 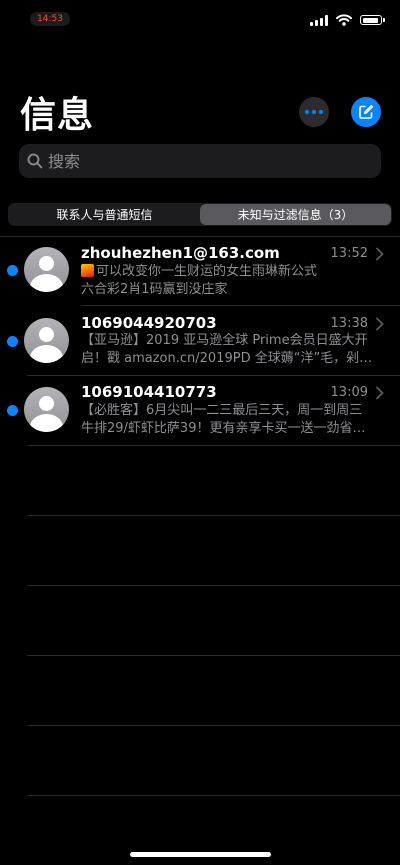 I want to click on compose-button, so click(x=366, y=112).